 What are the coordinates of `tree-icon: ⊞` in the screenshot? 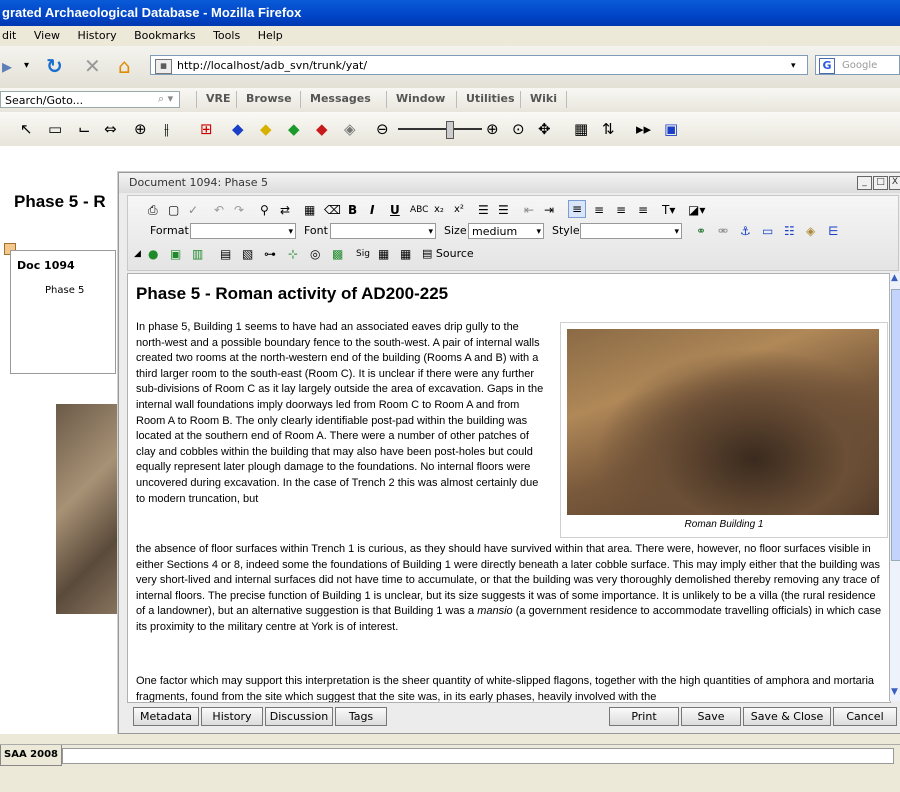 It's located at (206, 129).